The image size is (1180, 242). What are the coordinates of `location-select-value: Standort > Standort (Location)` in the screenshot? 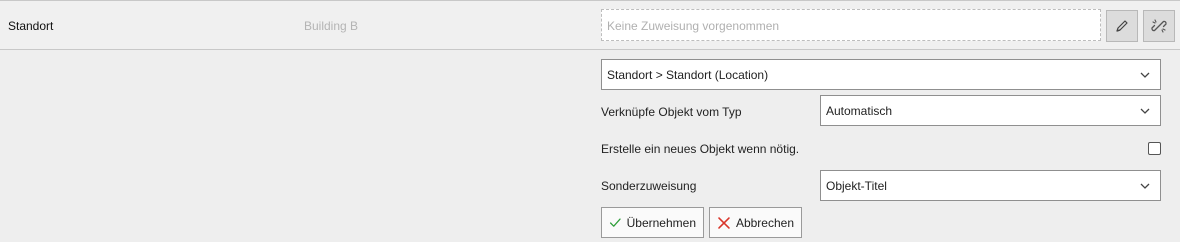 It's located at (688, 75).